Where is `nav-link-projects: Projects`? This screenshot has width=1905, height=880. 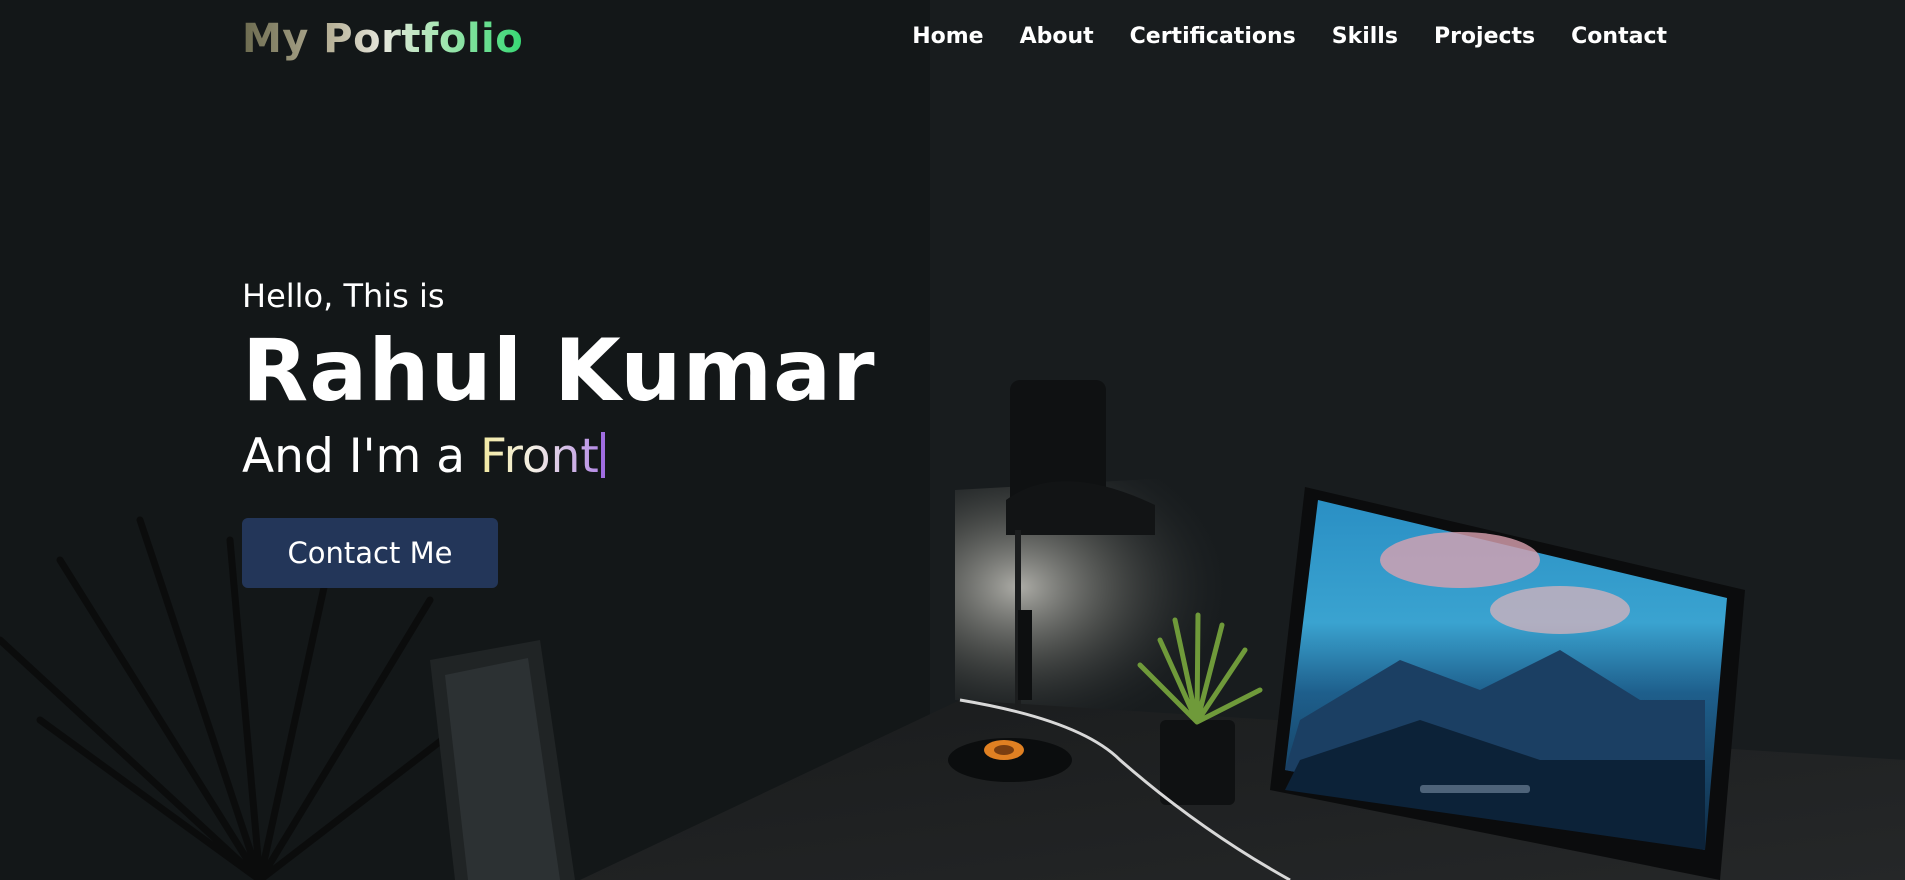 nav-link-projects: Projects is located at coordinates (1484, 36).